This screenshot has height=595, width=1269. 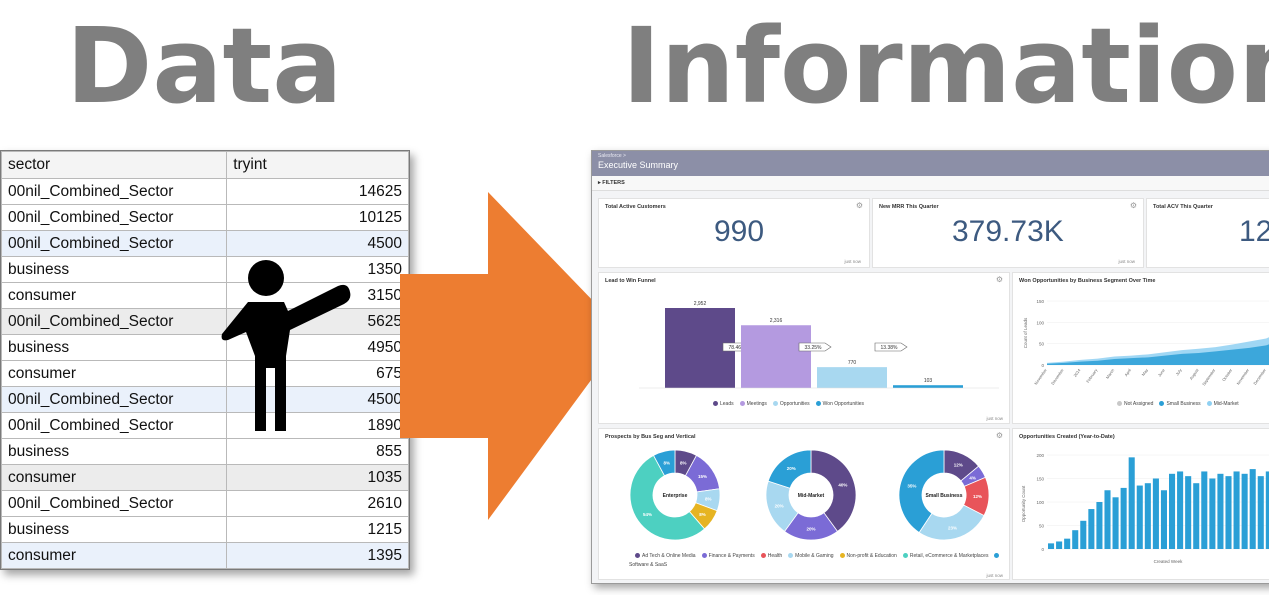 What do you see at coordinates (317, 191) in the screenshot?
I see `cell-tryint: 14625` at bounding box center [317, 191].